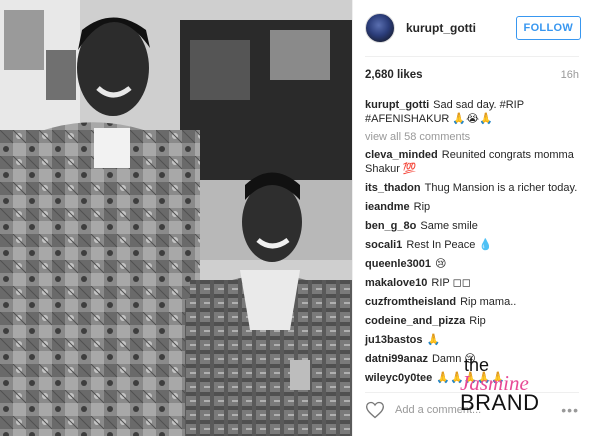 The height and width of the screenshot is (436, 590). Describe the element at coordinates (474, 340) in the screenshot. I see `comment-item: ju13bastos 🙏` at that location.